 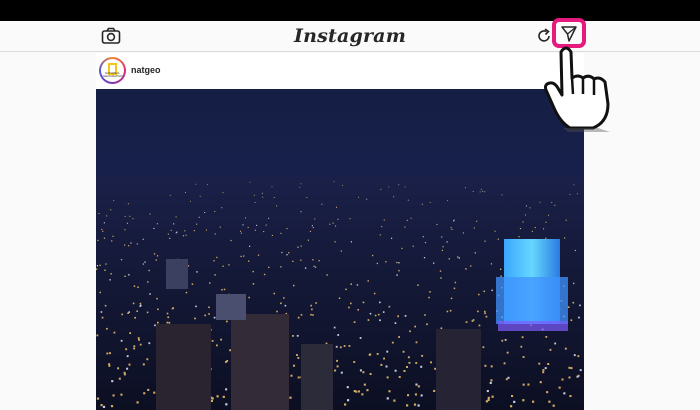 What do you see at coordinates (569, 34) in the screenshot?
I see `paper-plane-icon` at bounding box center [569, 34].